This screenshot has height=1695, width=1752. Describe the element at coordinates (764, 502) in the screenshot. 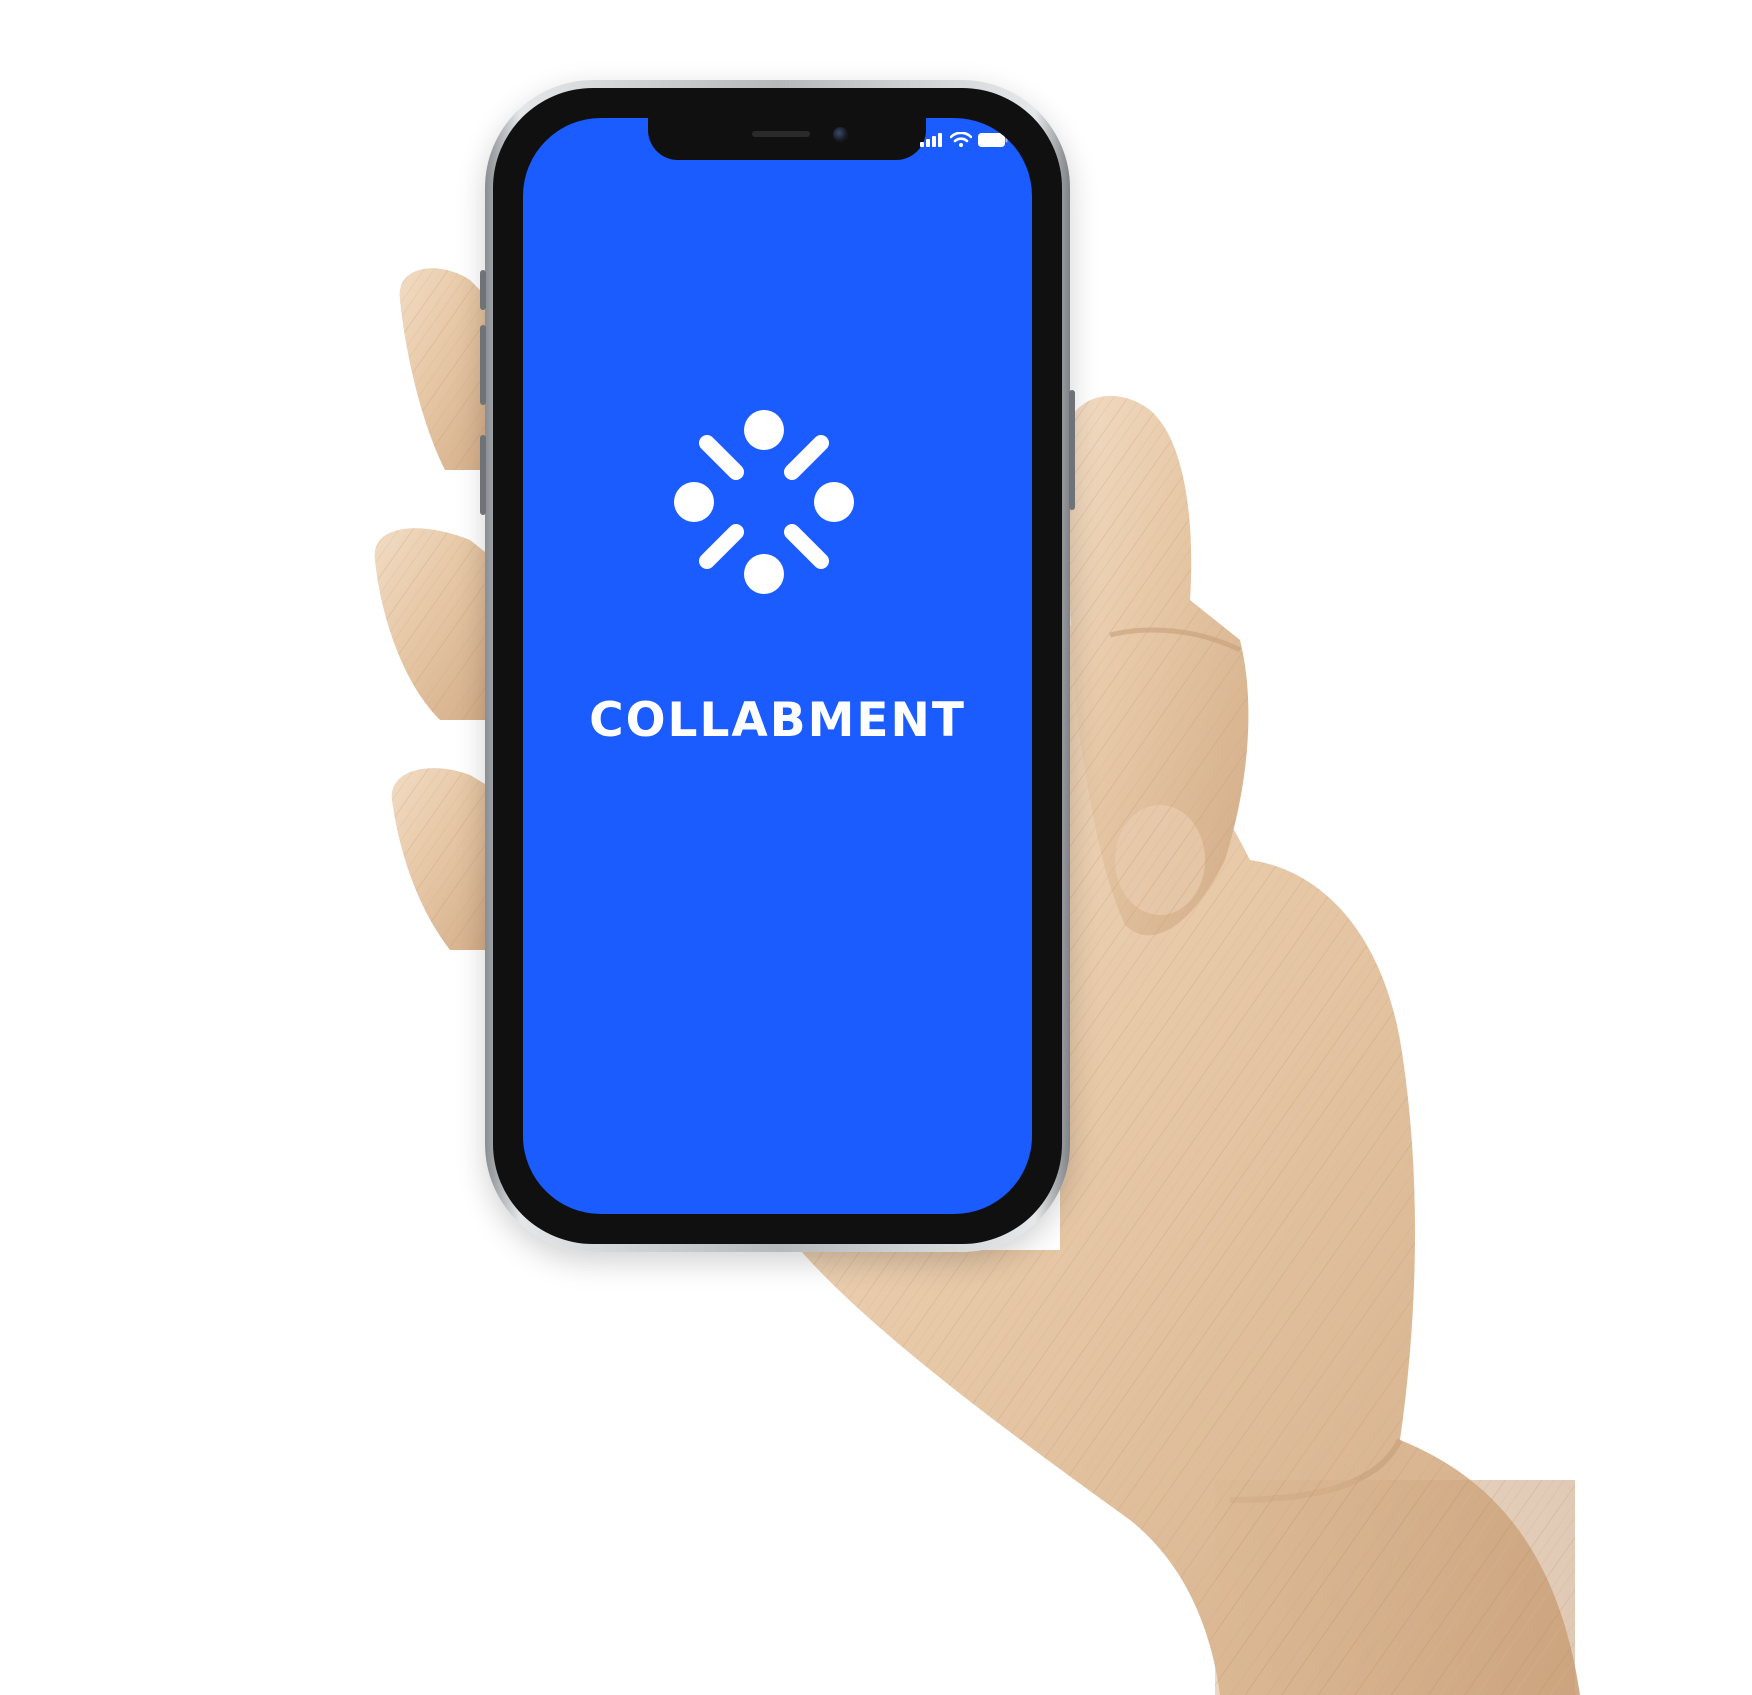

I see `collabment-logo-icon` at that location.